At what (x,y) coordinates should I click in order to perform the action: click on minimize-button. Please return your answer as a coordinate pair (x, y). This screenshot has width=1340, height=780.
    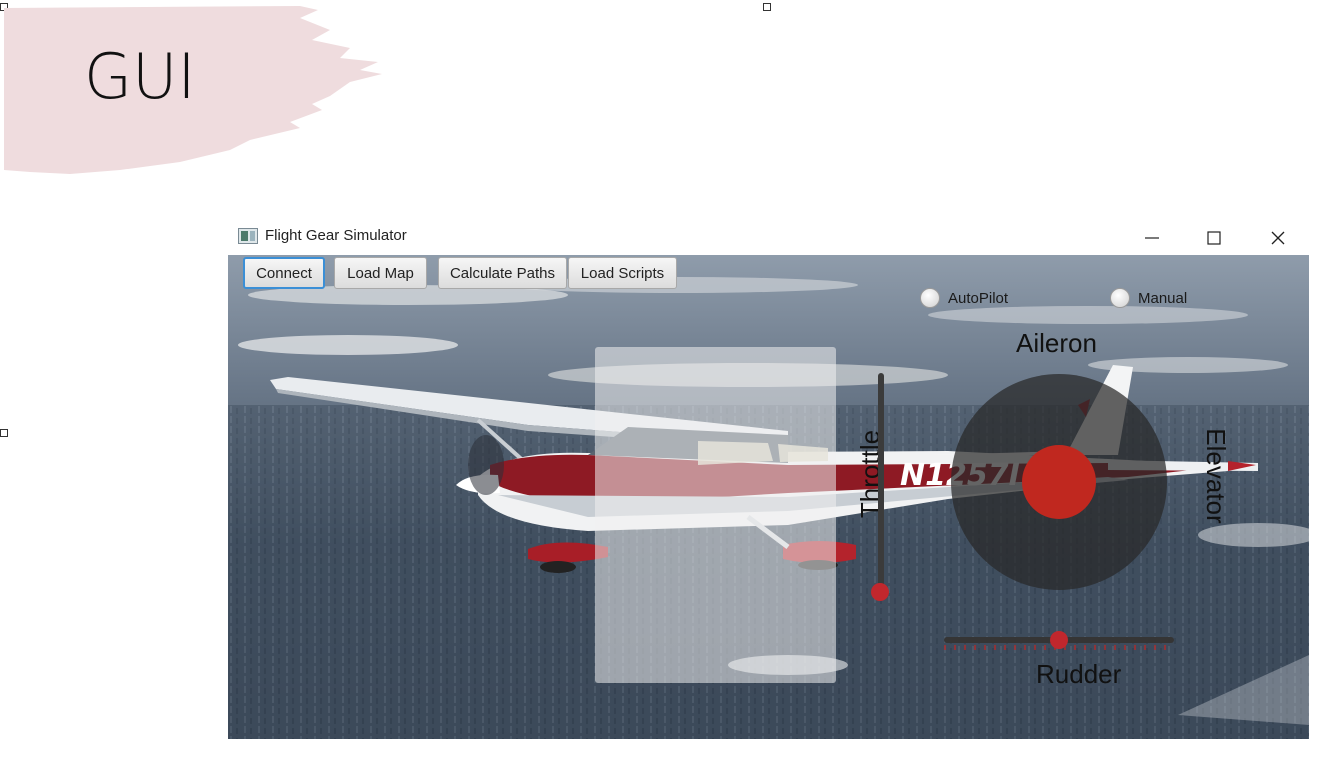
    Looking at the image, I should click on (1152, 238).